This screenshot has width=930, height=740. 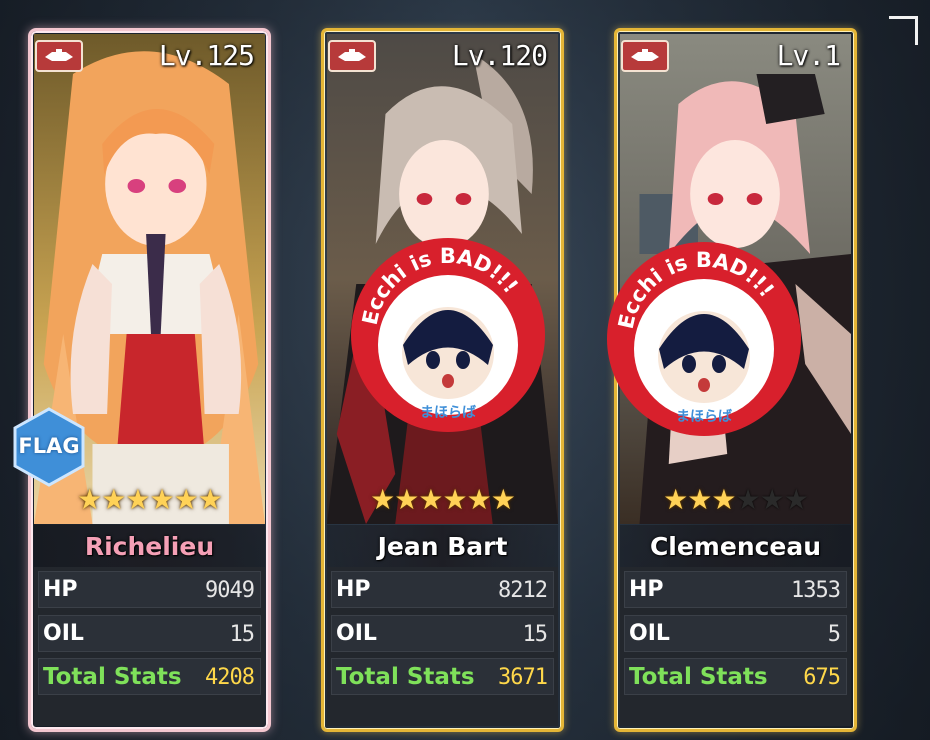 I want to click on name-plate: Clemenceau, so click(x=735, y=546).